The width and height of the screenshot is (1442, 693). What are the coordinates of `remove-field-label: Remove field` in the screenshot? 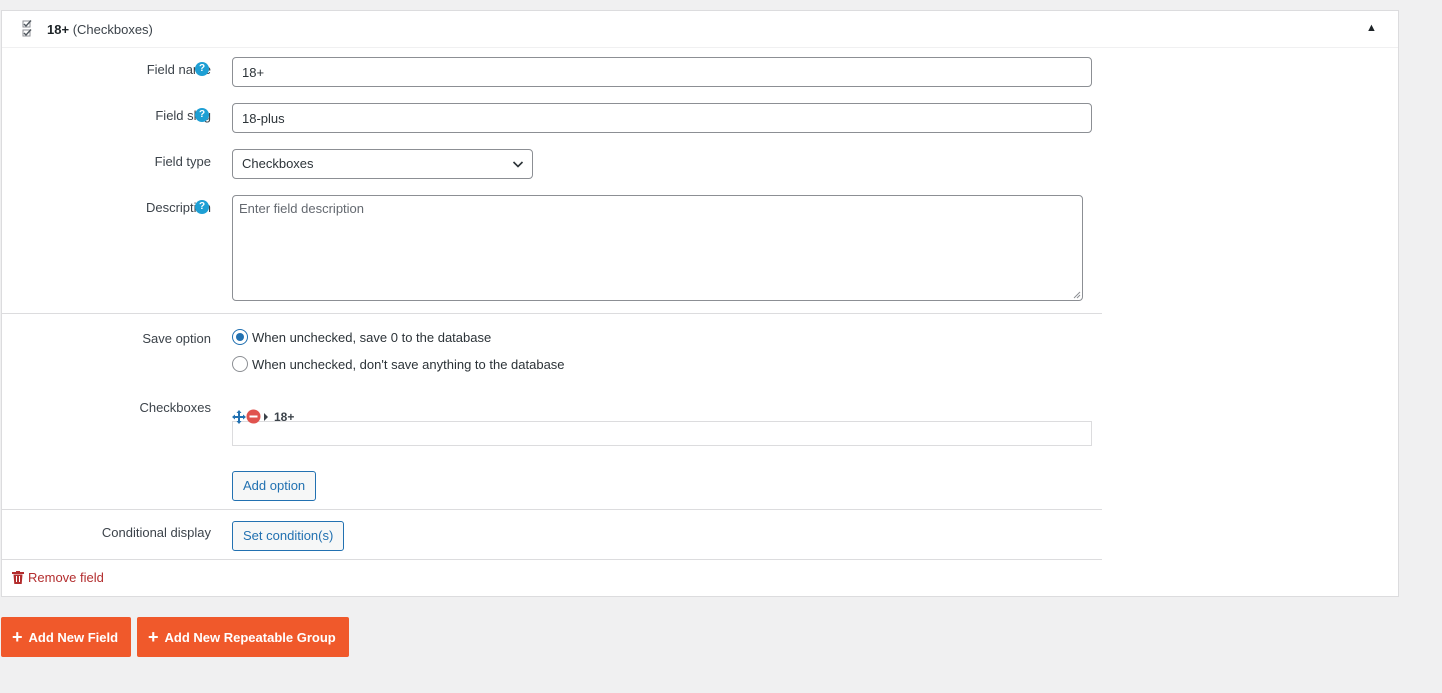 It's located at (66, 577).